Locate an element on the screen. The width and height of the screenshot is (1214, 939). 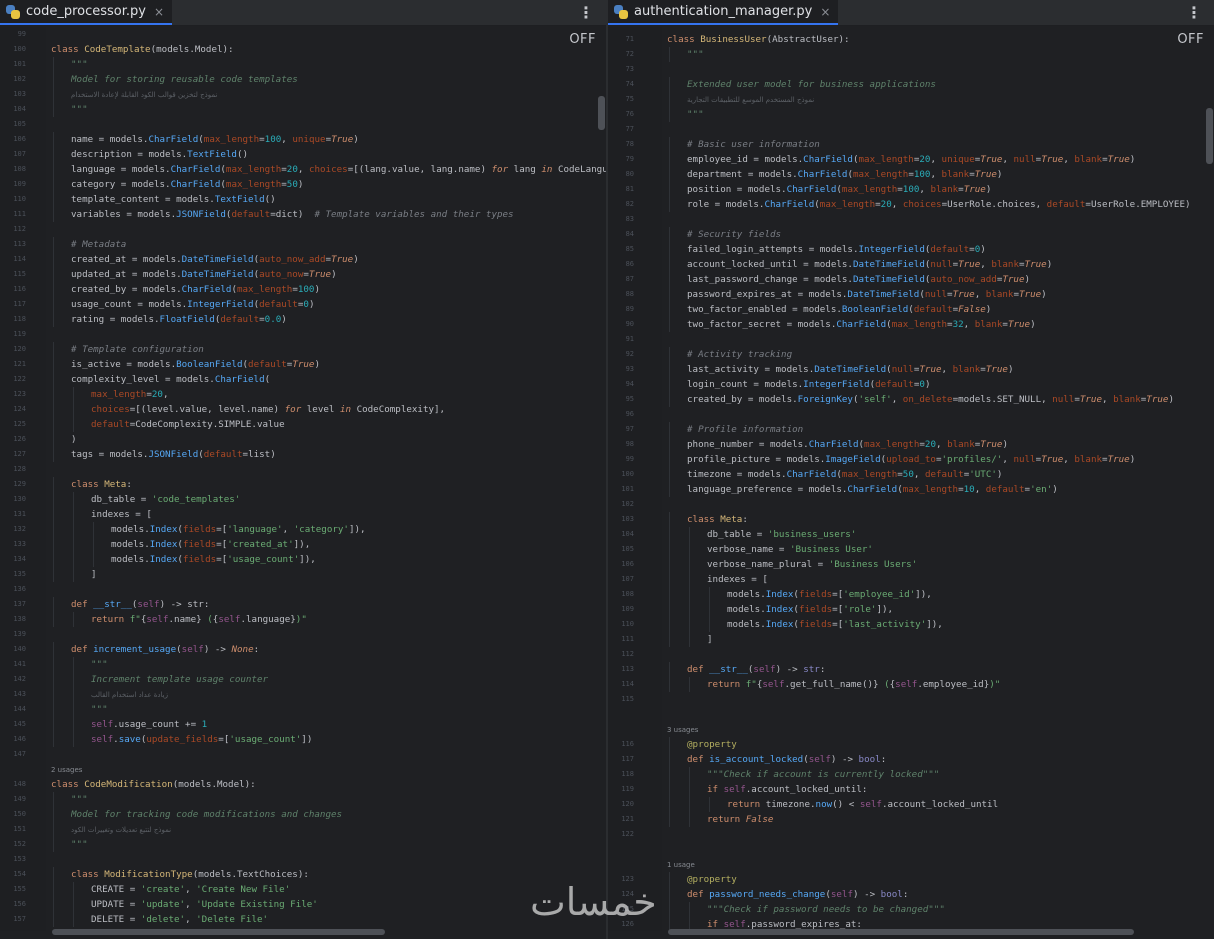
code-line: 83 is located at coordinates (911, 219).